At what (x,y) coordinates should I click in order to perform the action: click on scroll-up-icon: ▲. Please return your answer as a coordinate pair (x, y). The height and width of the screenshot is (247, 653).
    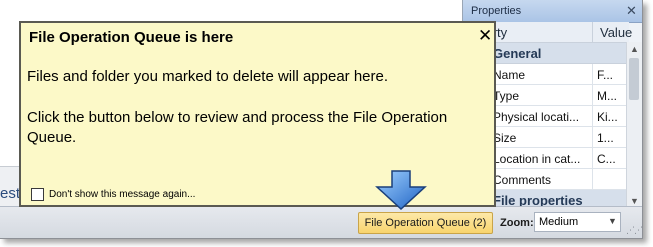
    Looking at the image, I should click on (634, 49).